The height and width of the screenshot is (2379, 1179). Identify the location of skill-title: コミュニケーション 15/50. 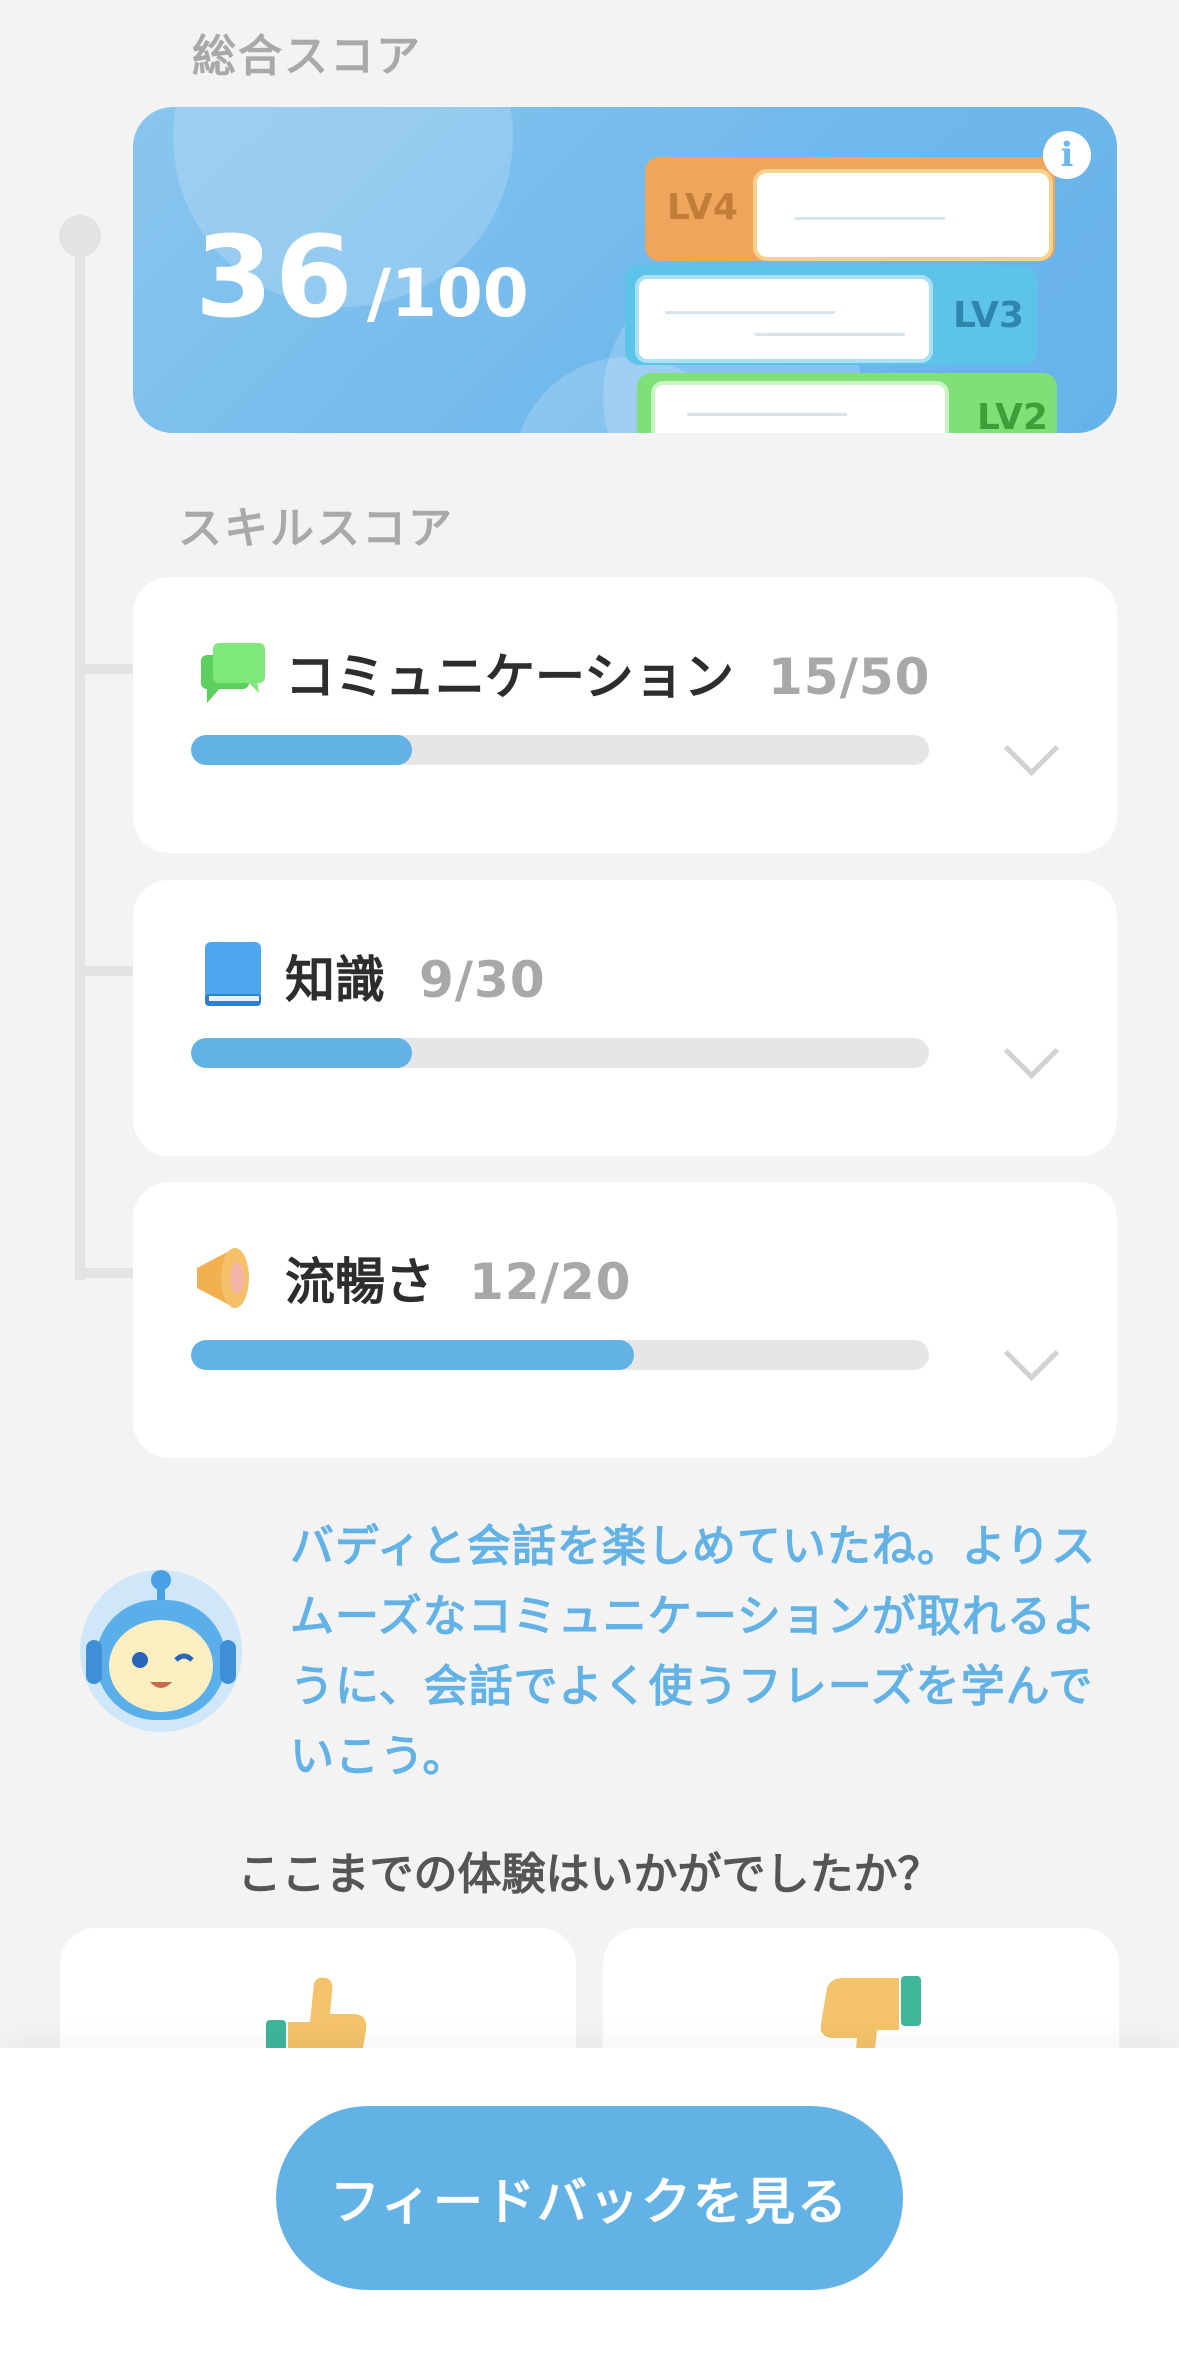
(607, 673).